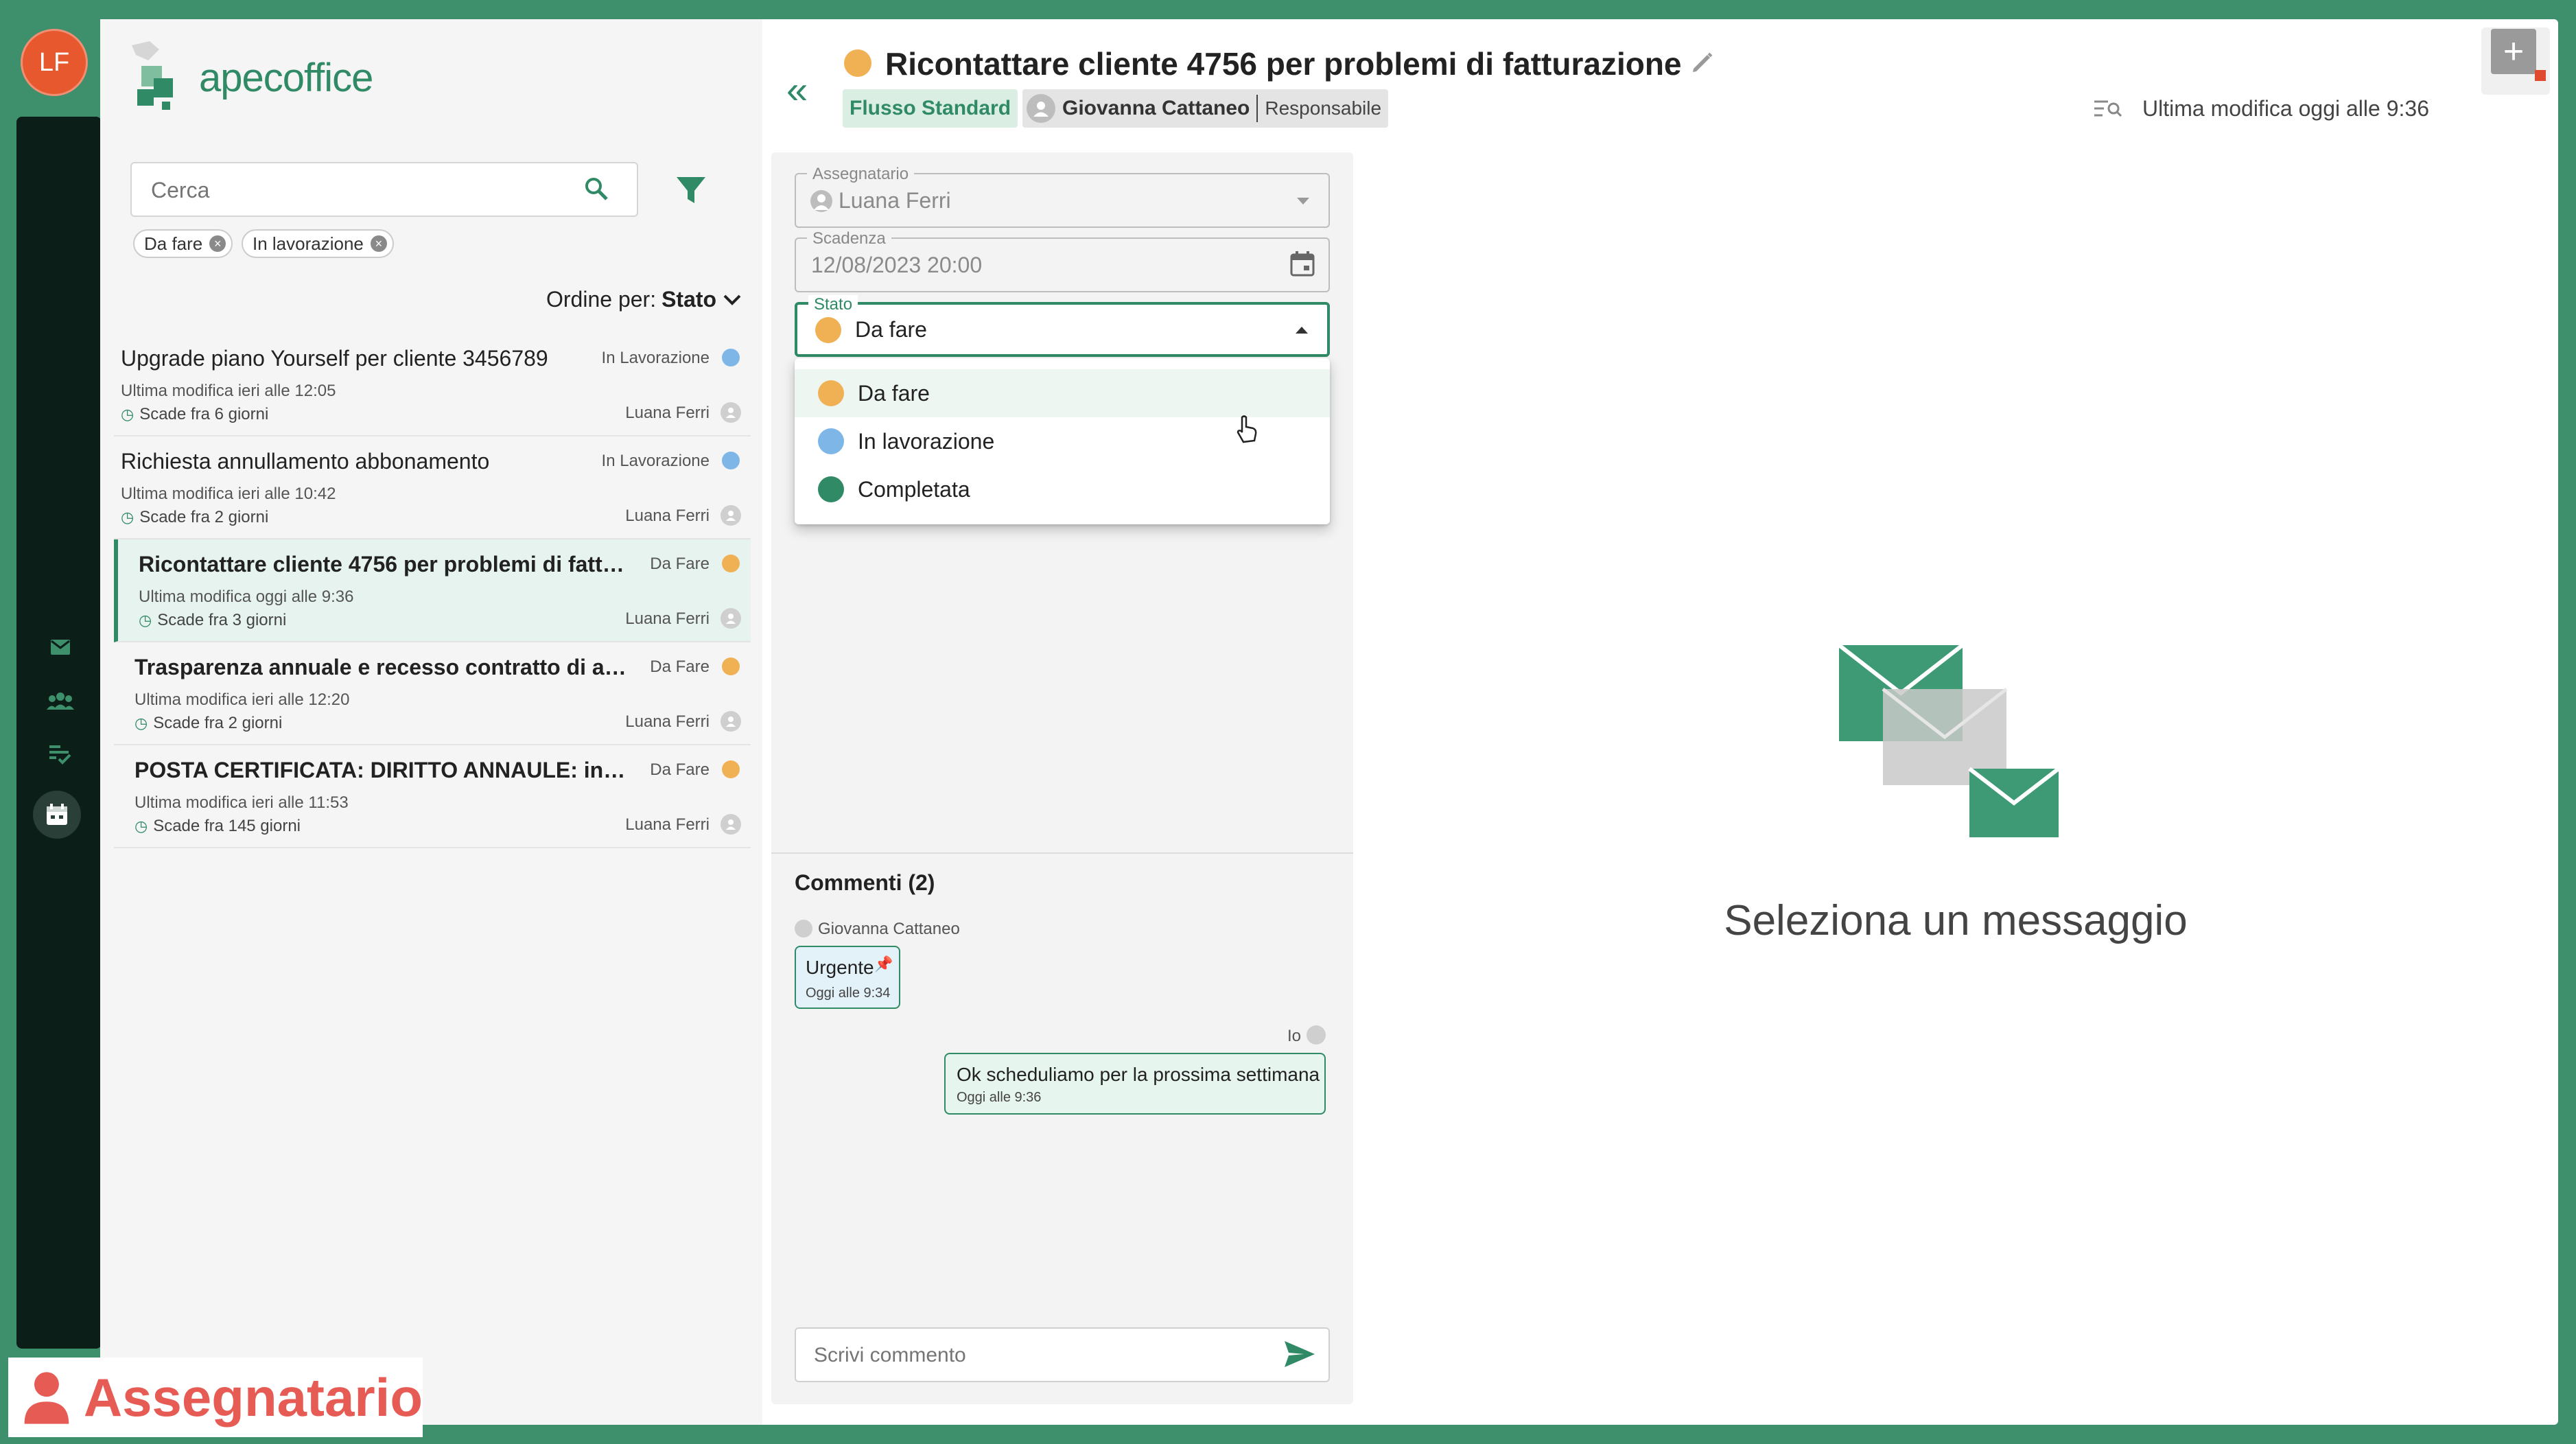  What do you see at coordinates (797, 89) in the screenshot?
I see `collapse-back-button: «` at bounding box center [797, 89].